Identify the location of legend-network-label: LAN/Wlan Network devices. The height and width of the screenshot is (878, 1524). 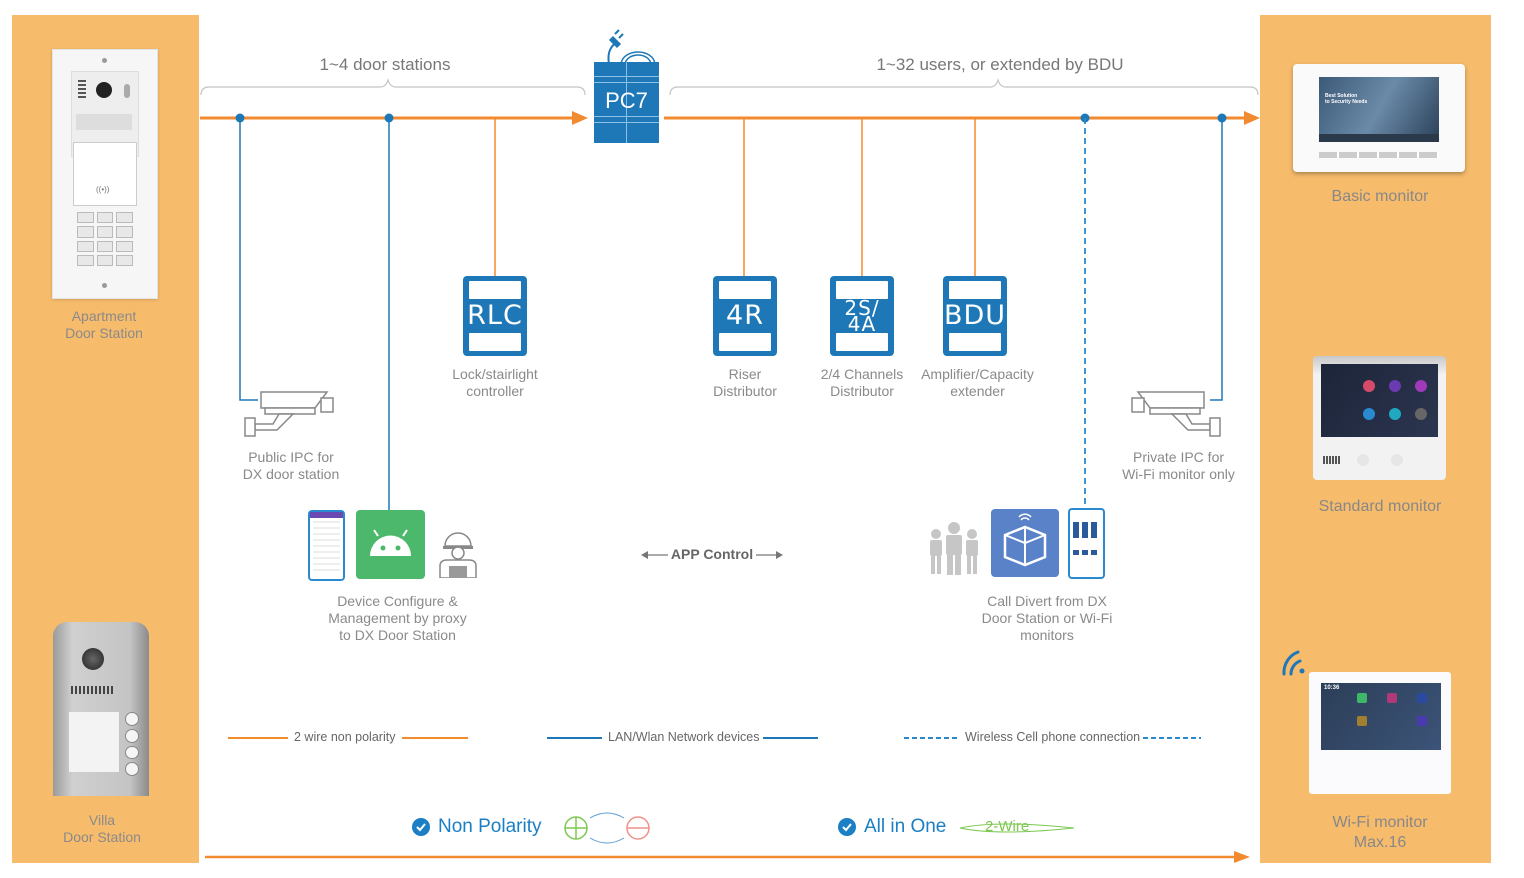
(684, 737).